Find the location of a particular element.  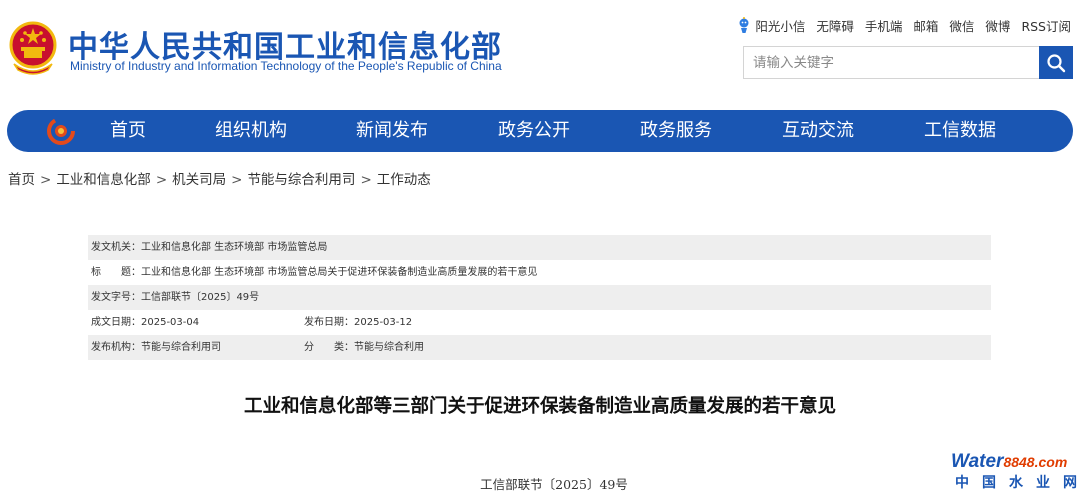

national-emblem-icon is located at coordinates (33, 48).